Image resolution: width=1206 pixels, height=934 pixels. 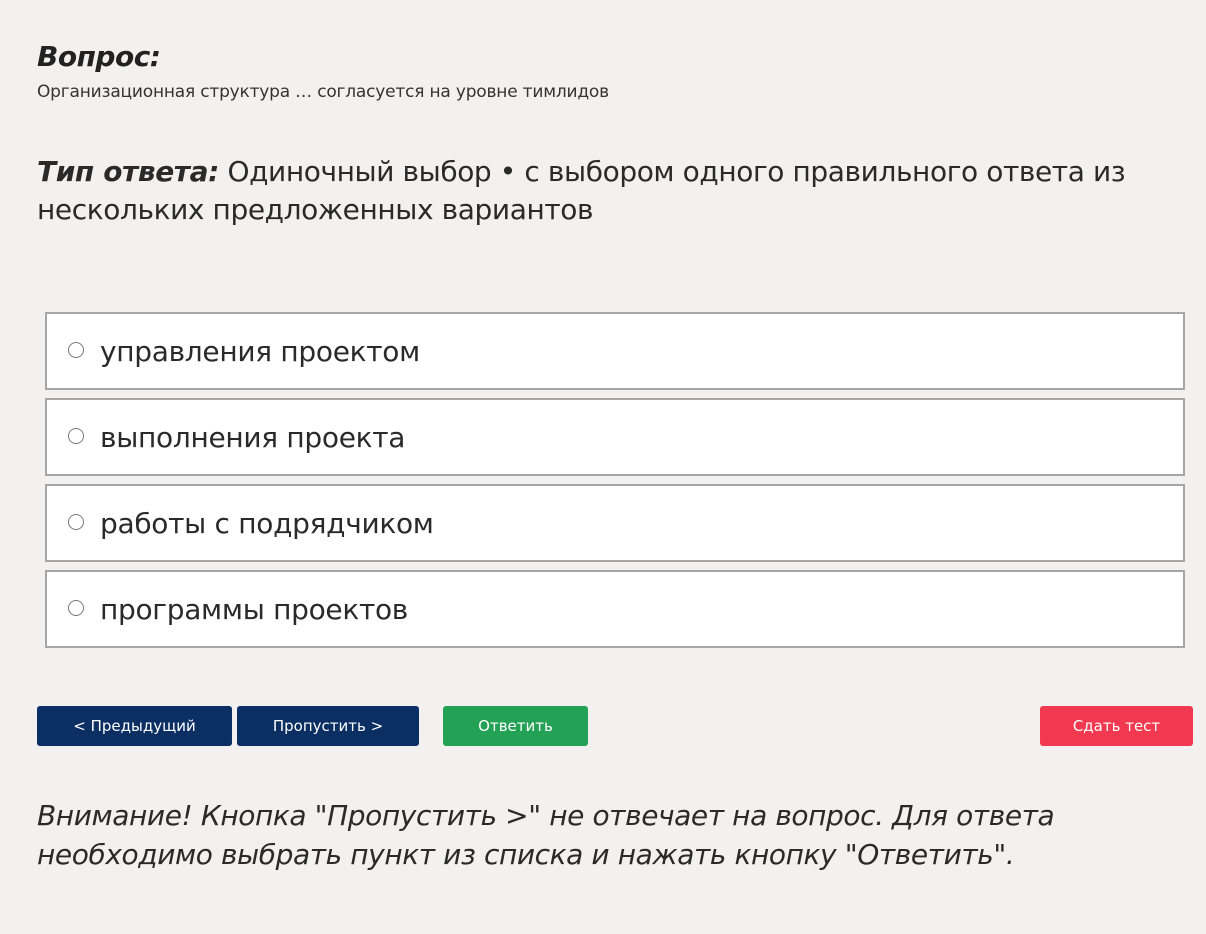 I want to click on answer-type-label: Тип ответа:, so click(x=128, y=171).